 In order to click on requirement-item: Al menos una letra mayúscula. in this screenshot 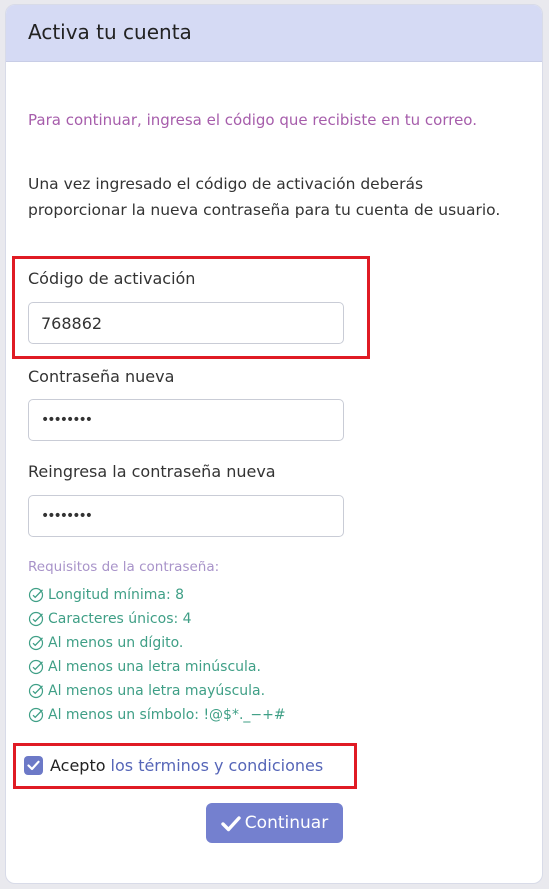, I will do `click(157, 691)`.